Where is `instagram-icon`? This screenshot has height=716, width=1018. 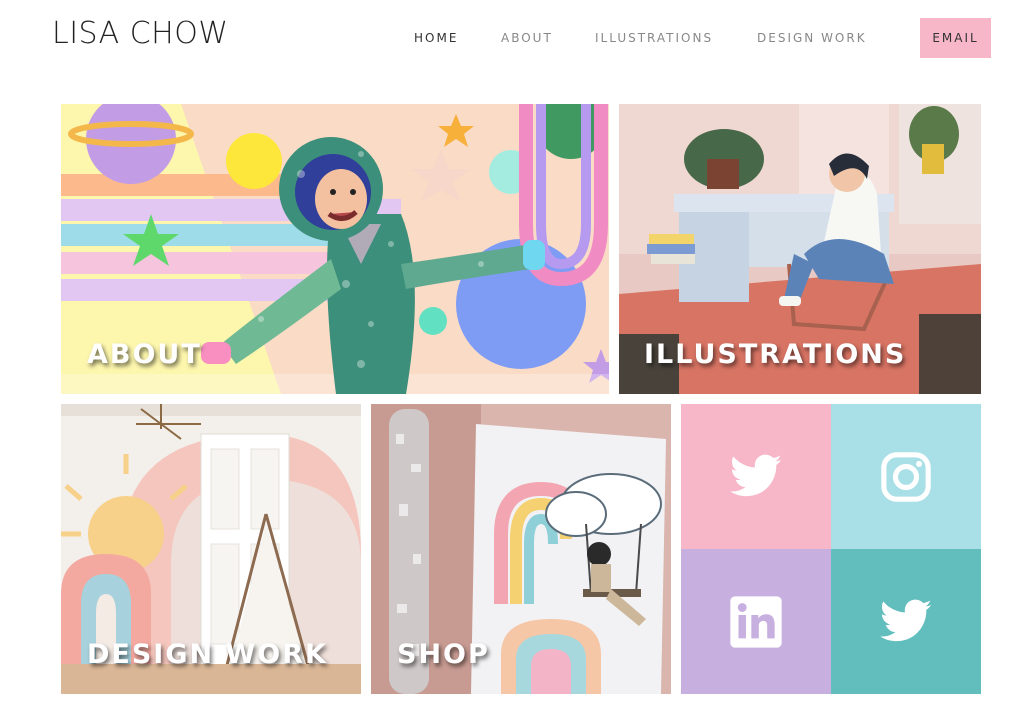
instagram-icon is located at coordinates (906, 476).